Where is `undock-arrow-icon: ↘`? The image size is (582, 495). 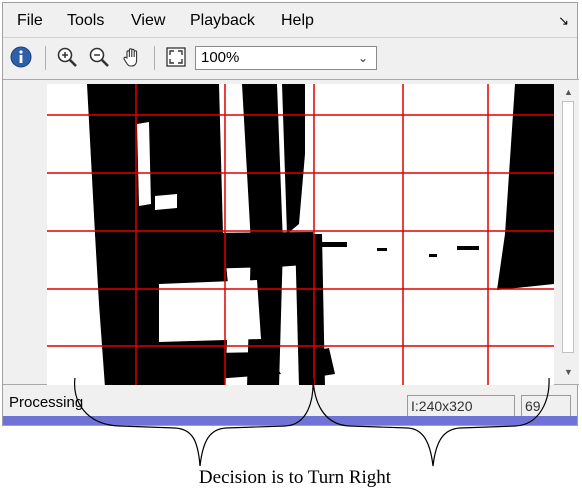
undock-arrow-icon: ↘ is located at coordinates (563, 21).